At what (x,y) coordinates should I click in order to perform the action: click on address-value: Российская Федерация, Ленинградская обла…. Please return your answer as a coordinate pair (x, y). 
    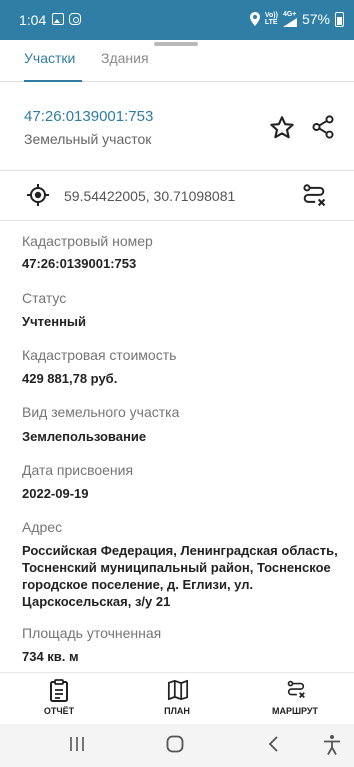
    Looking at the image, I should click on (180, 576).